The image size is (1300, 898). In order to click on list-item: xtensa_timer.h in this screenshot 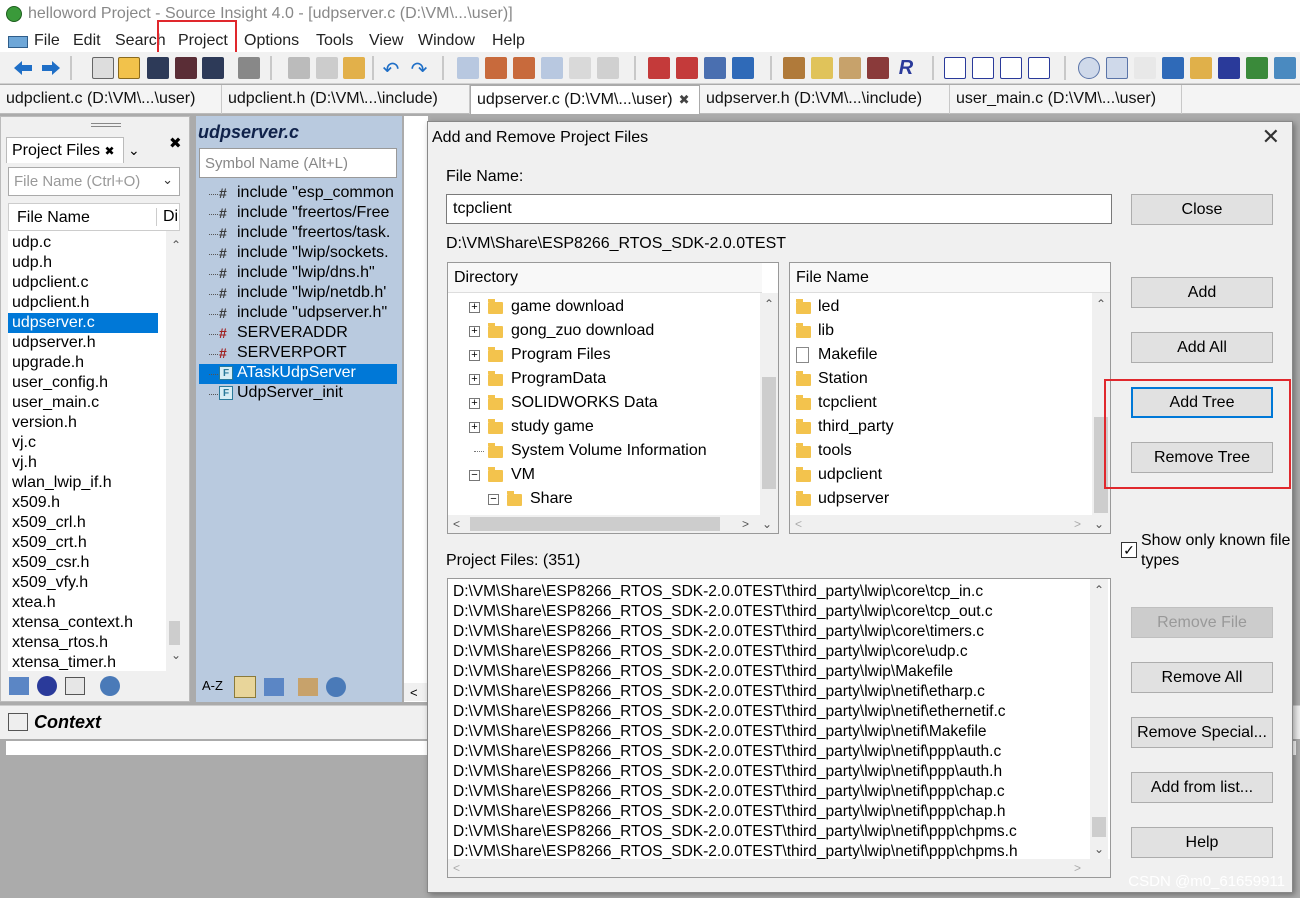, I will do `click(83, 662)`.